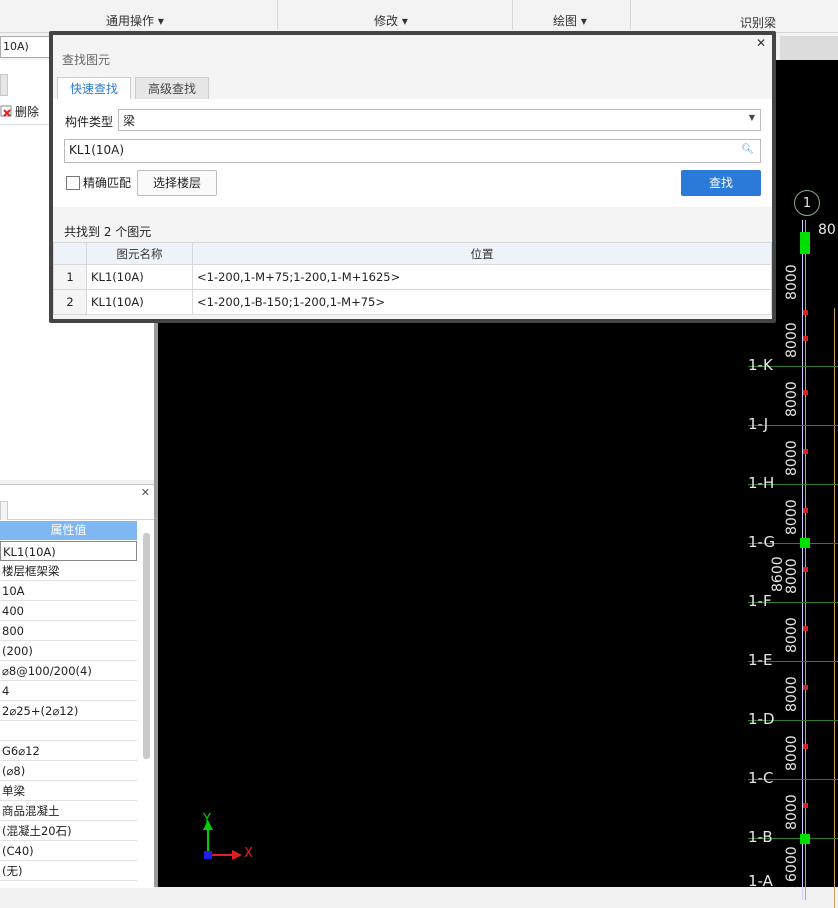  Describe the element at coordinates (129, 121) in the screenshot. I see `component-type-value: 梁` at that location.